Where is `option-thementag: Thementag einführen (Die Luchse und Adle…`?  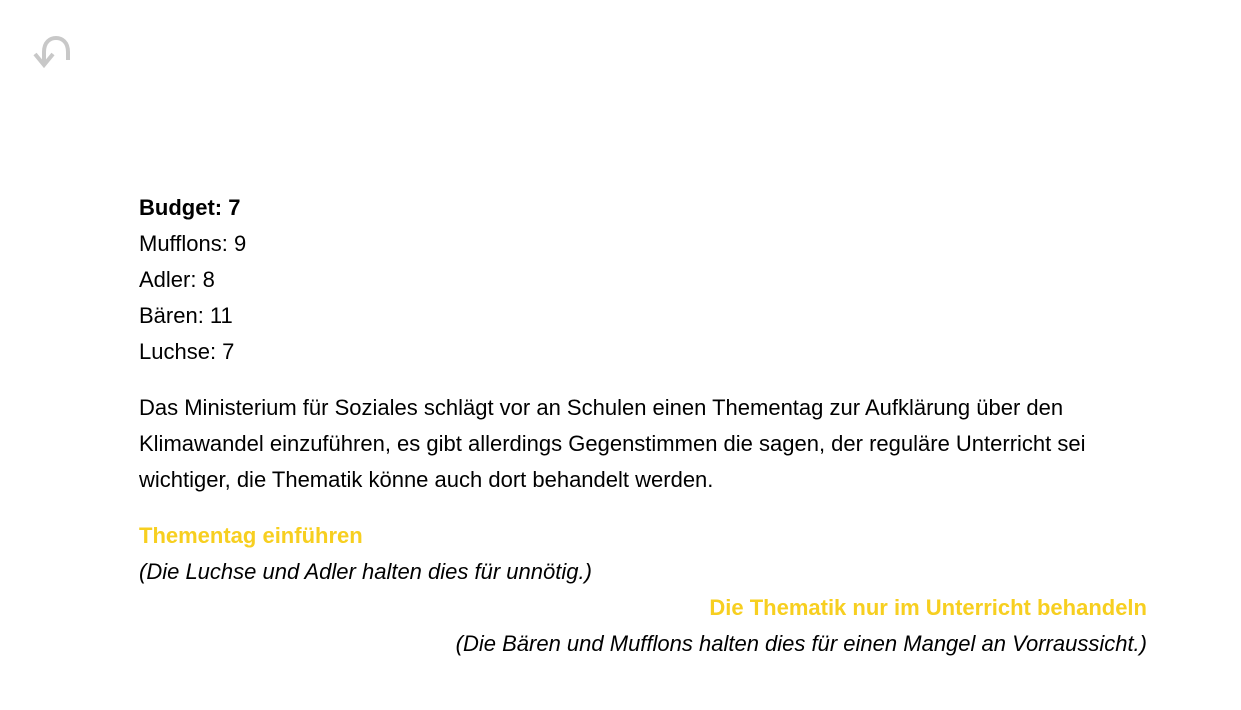 option-thementag: Thementag einführen (Die Luchse und Adle… is located at coordinates (643, 554).